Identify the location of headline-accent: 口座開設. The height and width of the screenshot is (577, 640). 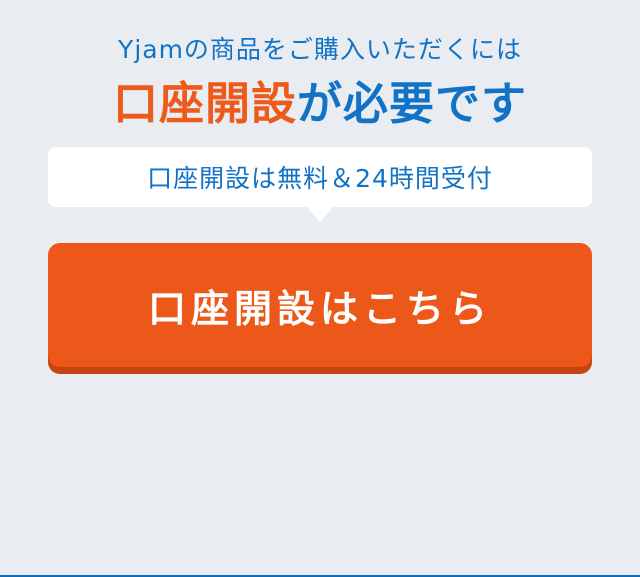
(204, 103).